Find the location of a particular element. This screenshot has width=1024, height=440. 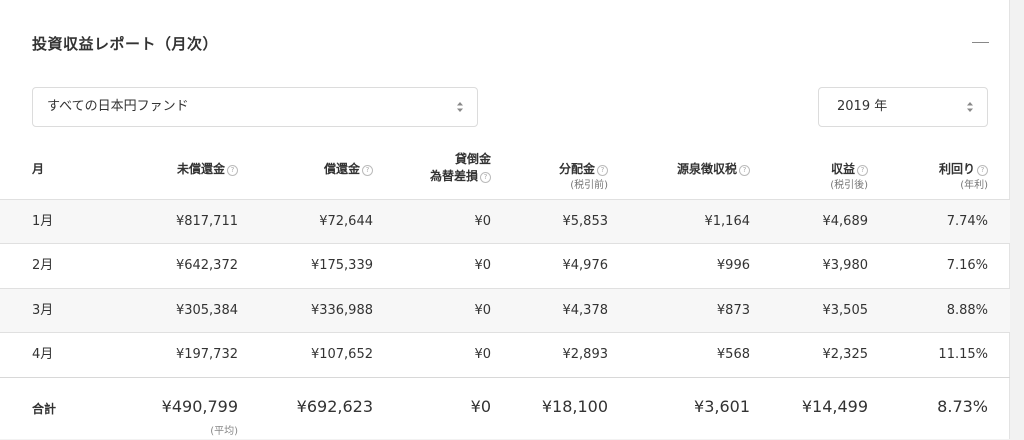

cell-profit: ¥2,325 is located at coordinates (845, 354).